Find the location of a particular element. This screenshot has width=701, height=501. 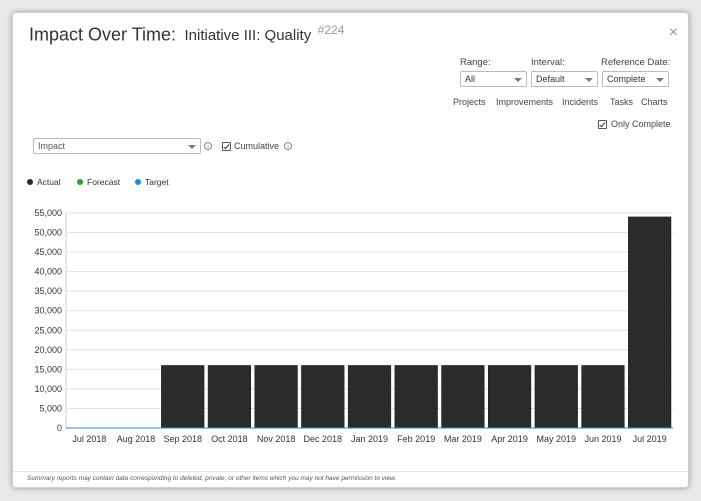

cumulative-label: Cumulative is located at coordinates (257, 146).